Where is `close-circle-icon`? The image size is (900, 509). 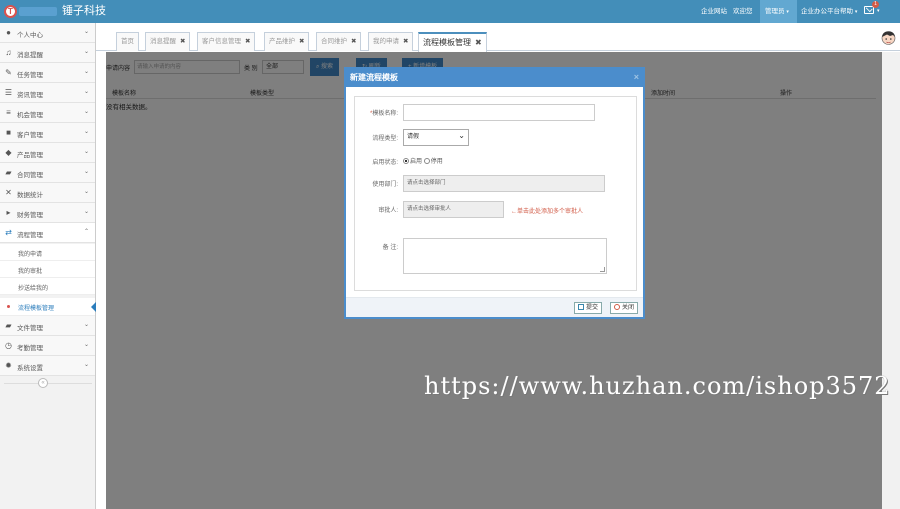
close-circle-icon is located at coordinates (617, 307).